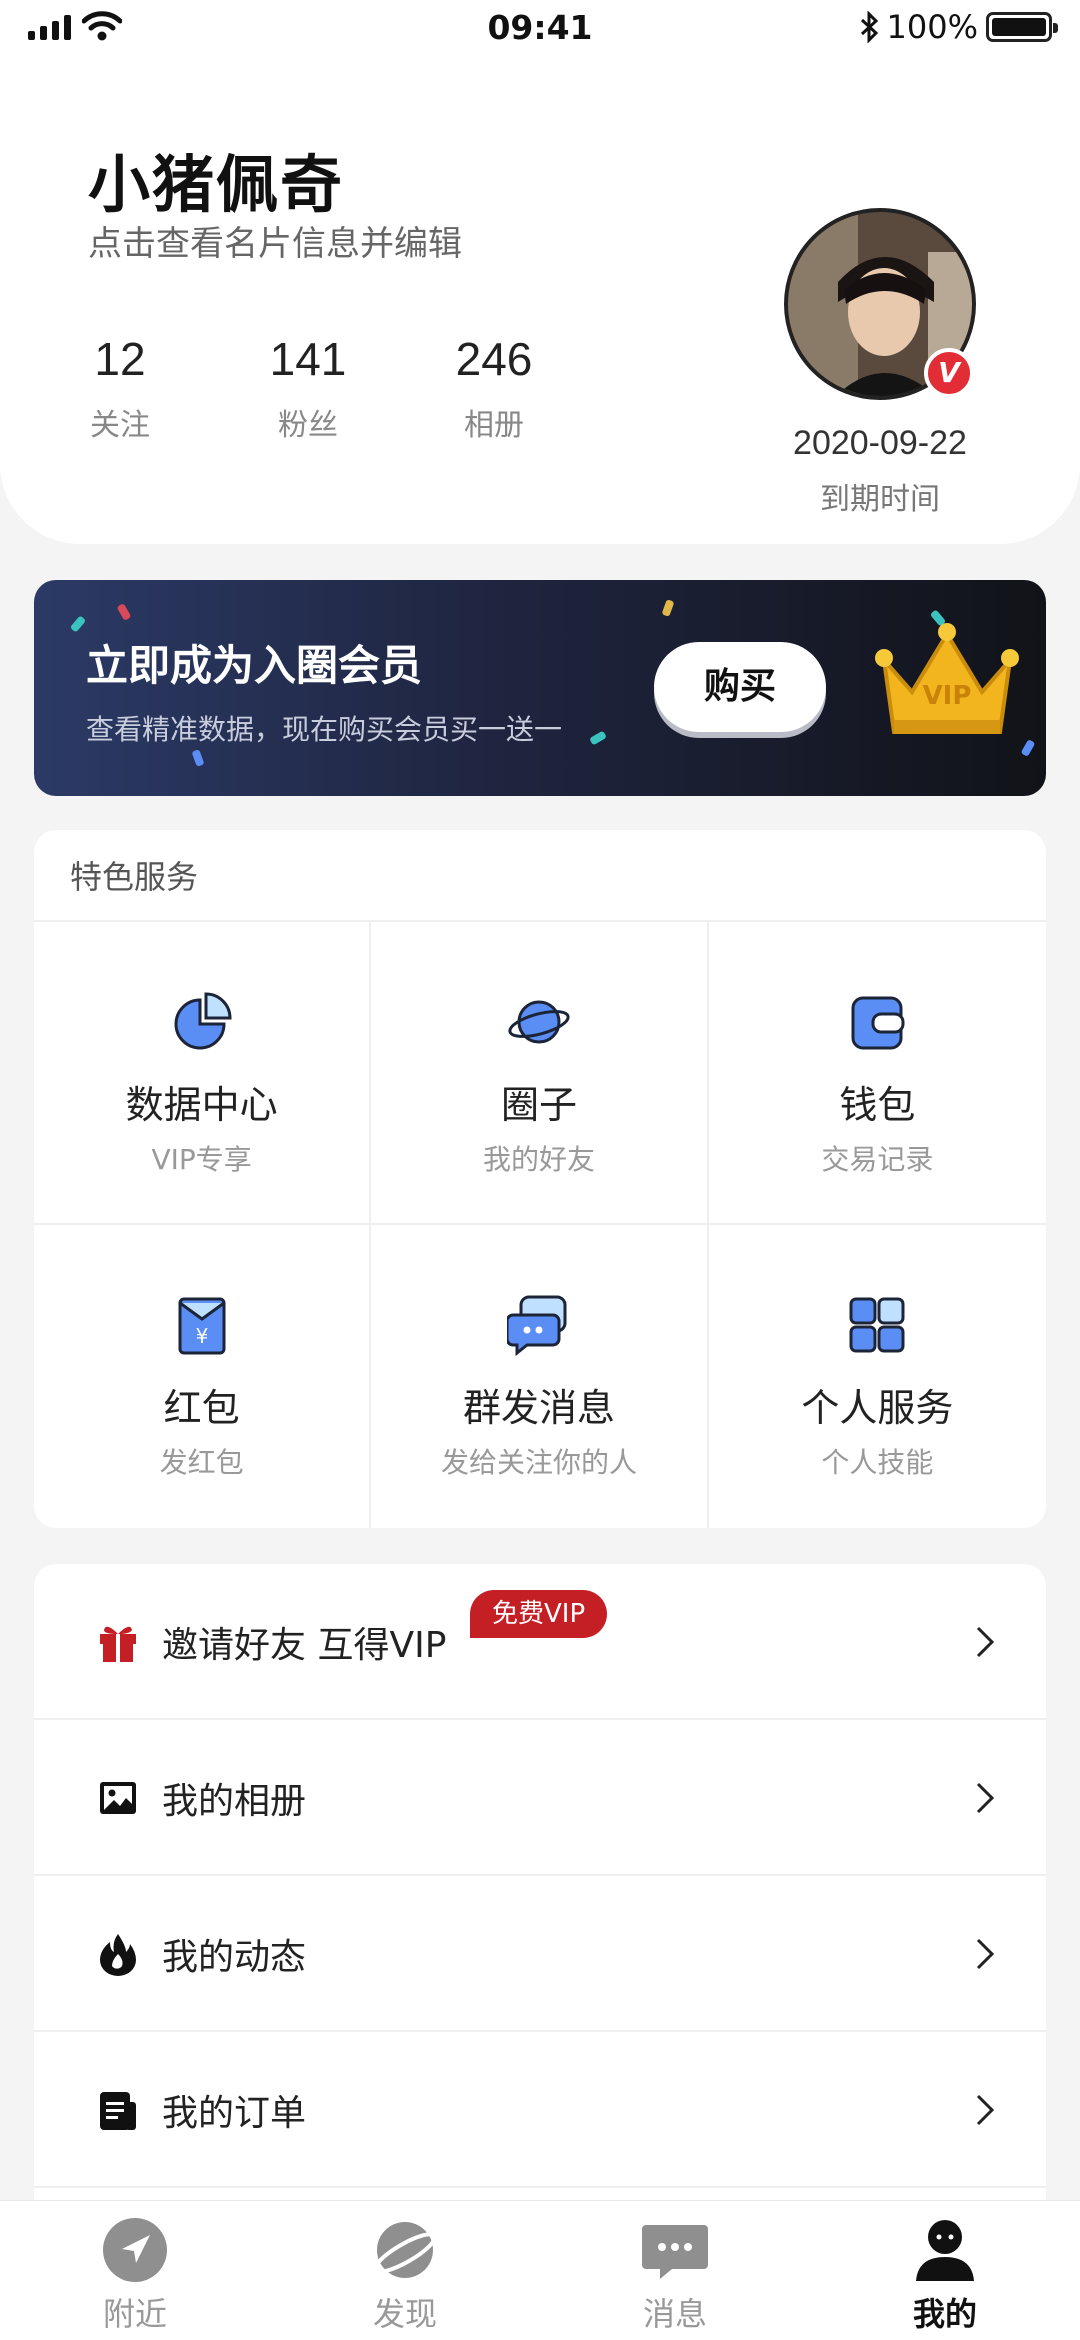 This screenshot has height=2340, width=1080. I want to click on tab-discover: 发现, so click(405, 2270).